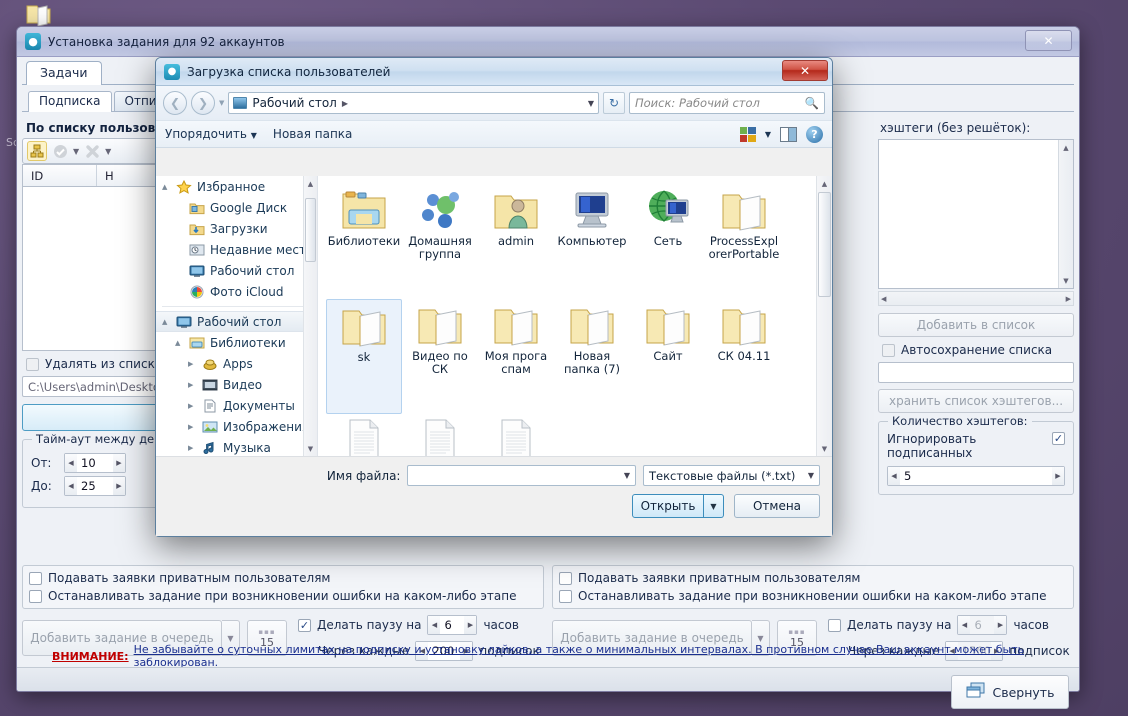  Describe the element at coordinates (565, 578) in the screenshot. I see `private-requests-checkbox-right` at that location.